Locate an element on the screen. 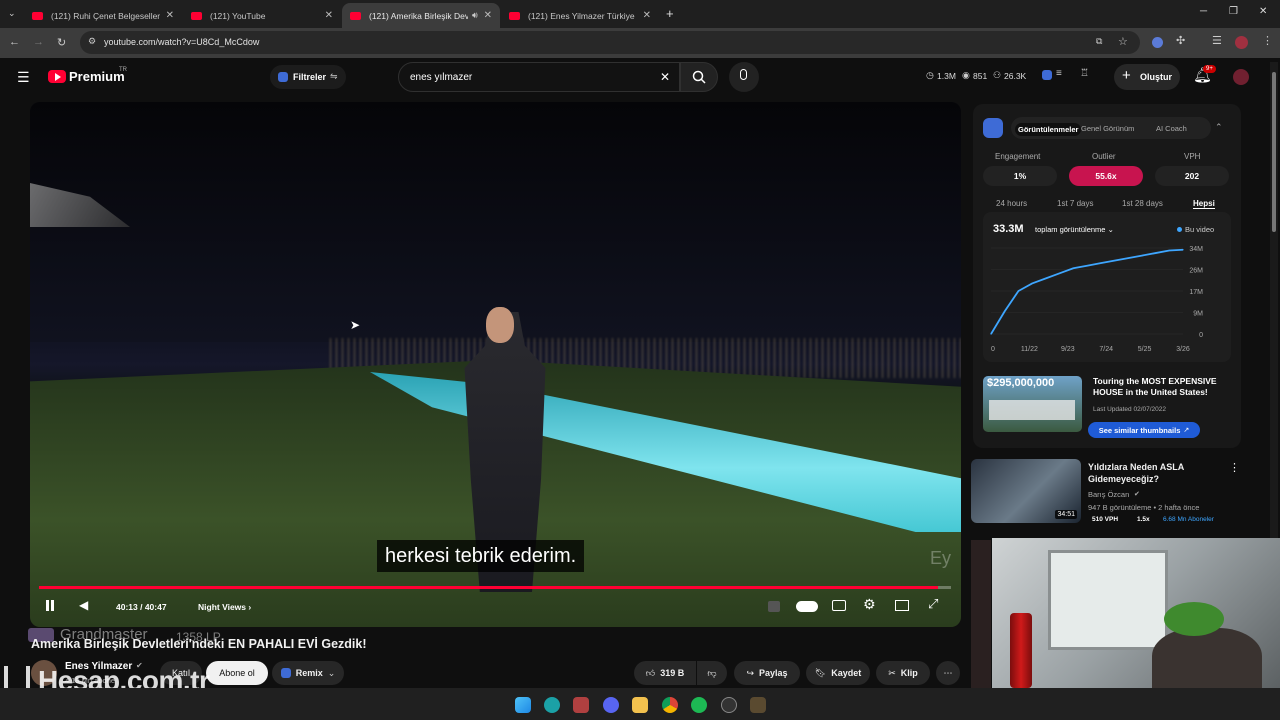 This screenshot has width=1280, height=720. discord-icon is located at coordinates (611, 705).